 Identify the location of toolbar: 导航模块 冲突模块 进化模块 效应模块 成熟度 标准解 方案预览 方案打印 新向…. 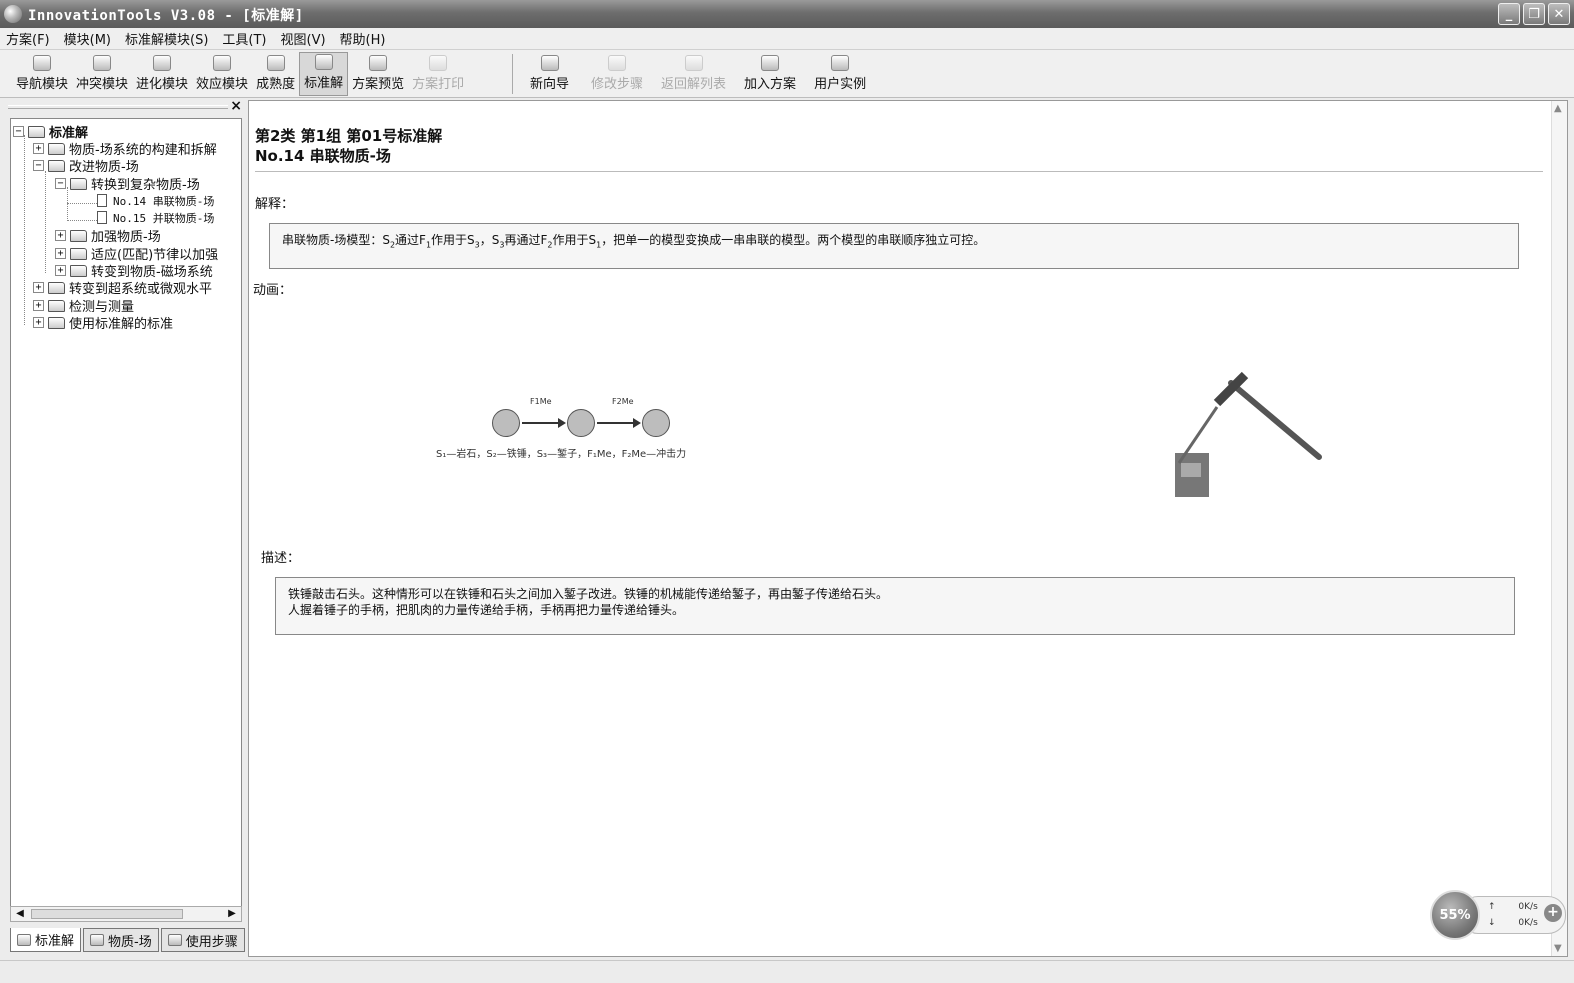
(787, 74).